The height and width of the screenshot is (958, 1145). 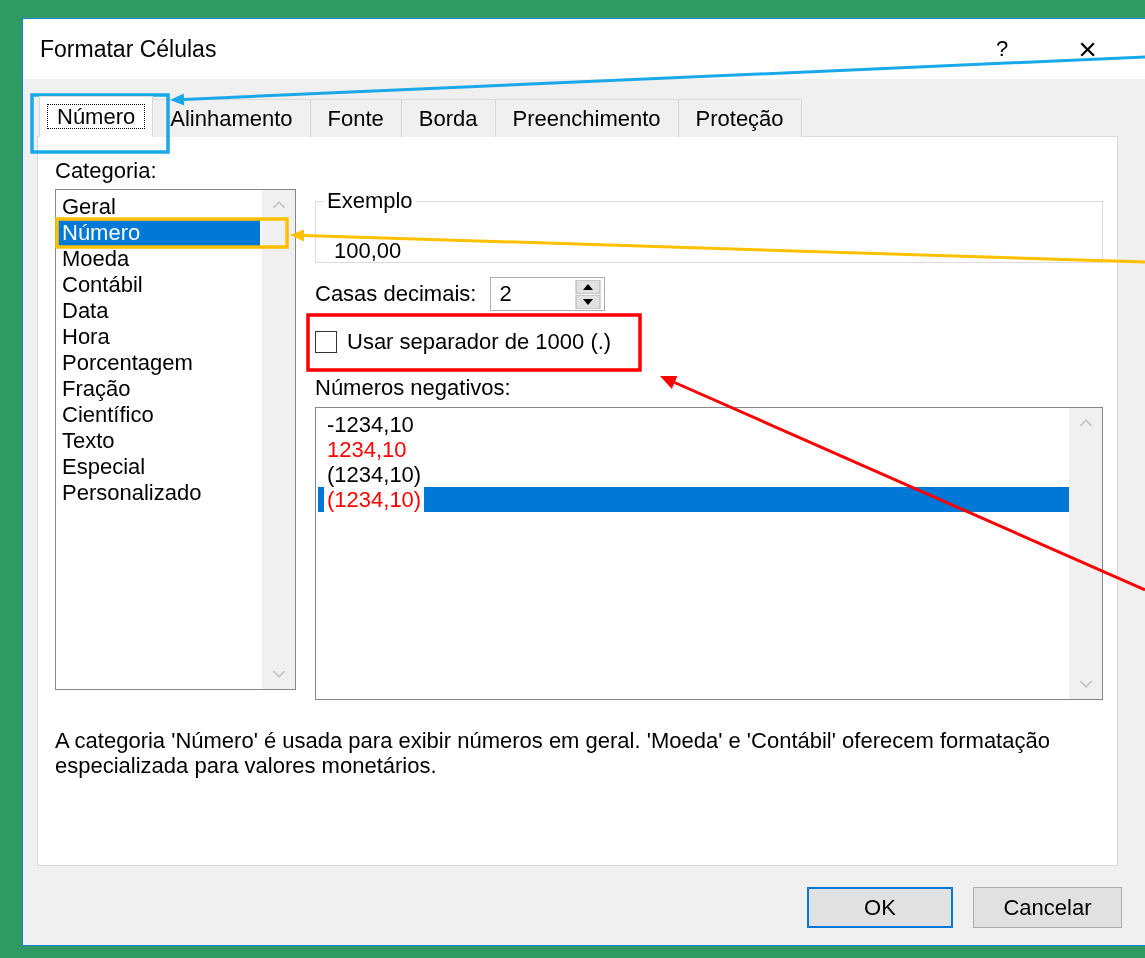 I want to click on tab: Alinhamento, so click(x=231, y=118).